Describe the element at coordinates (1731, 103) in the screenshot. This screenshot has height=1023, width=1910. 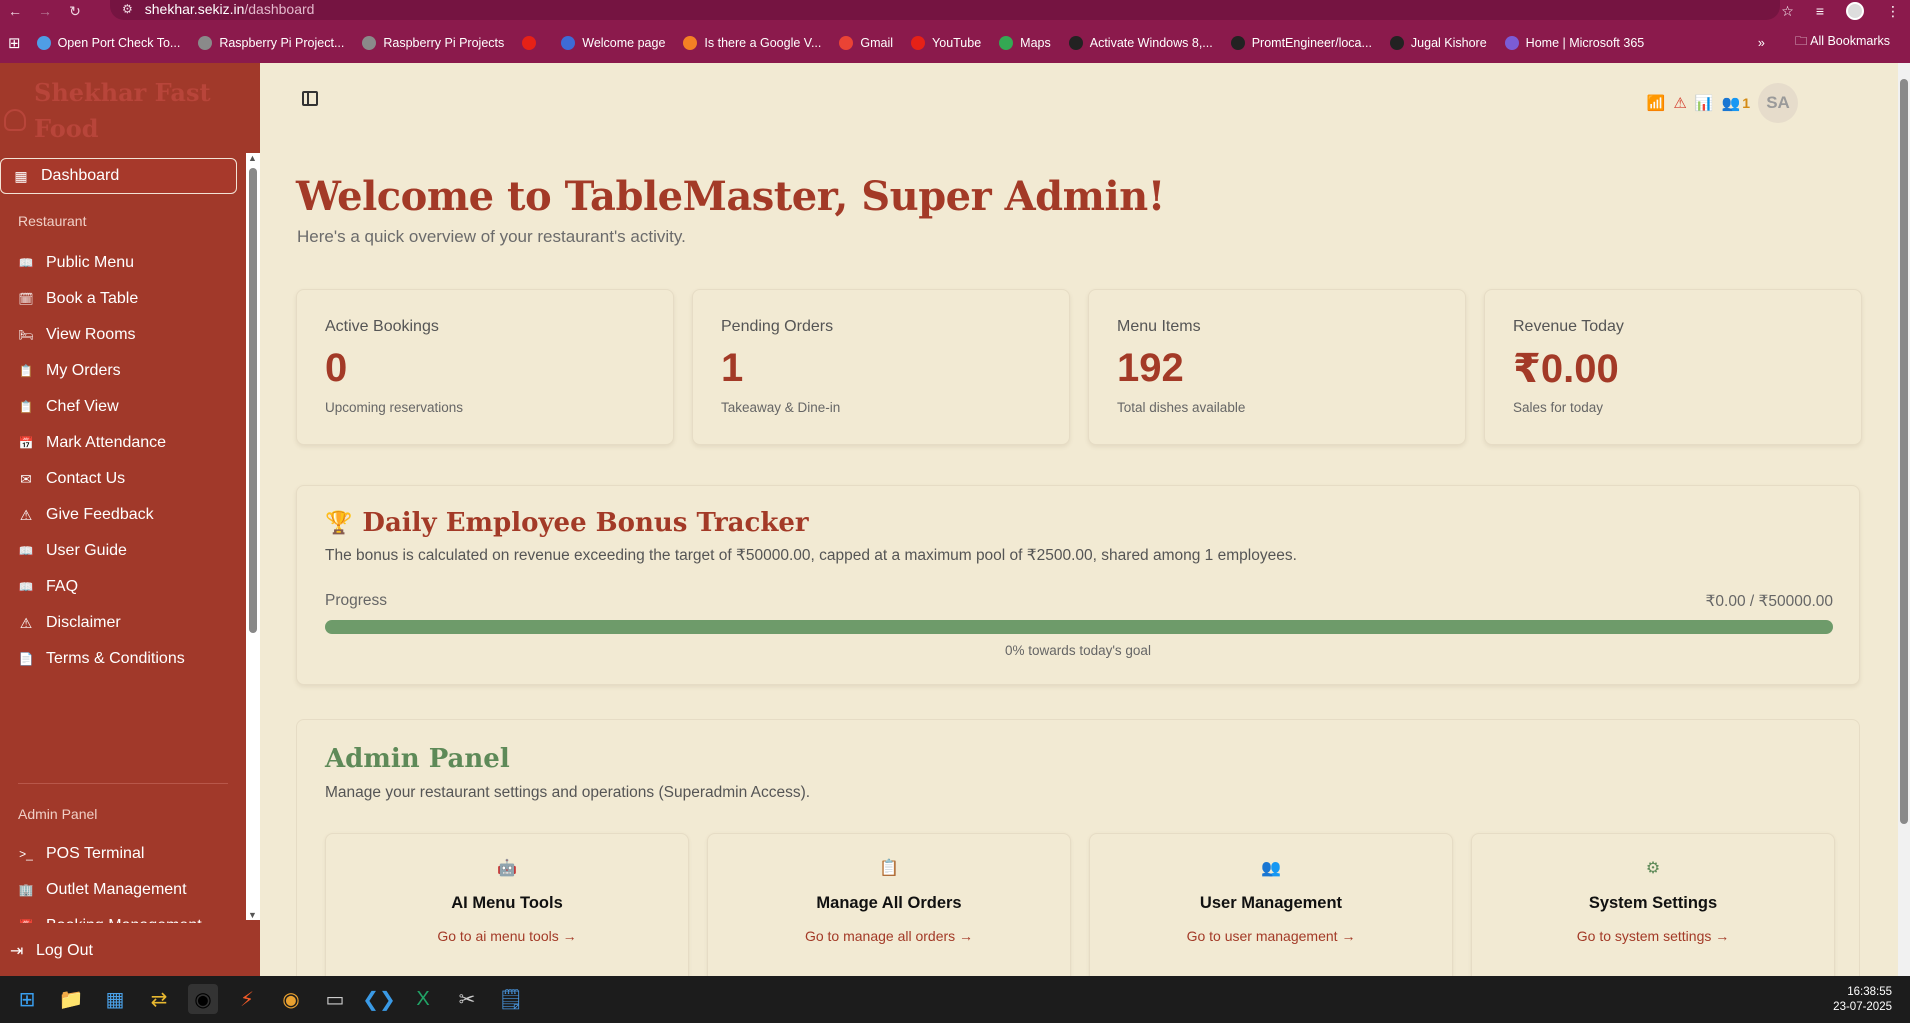
I see `users-icon: 👥` at that location.